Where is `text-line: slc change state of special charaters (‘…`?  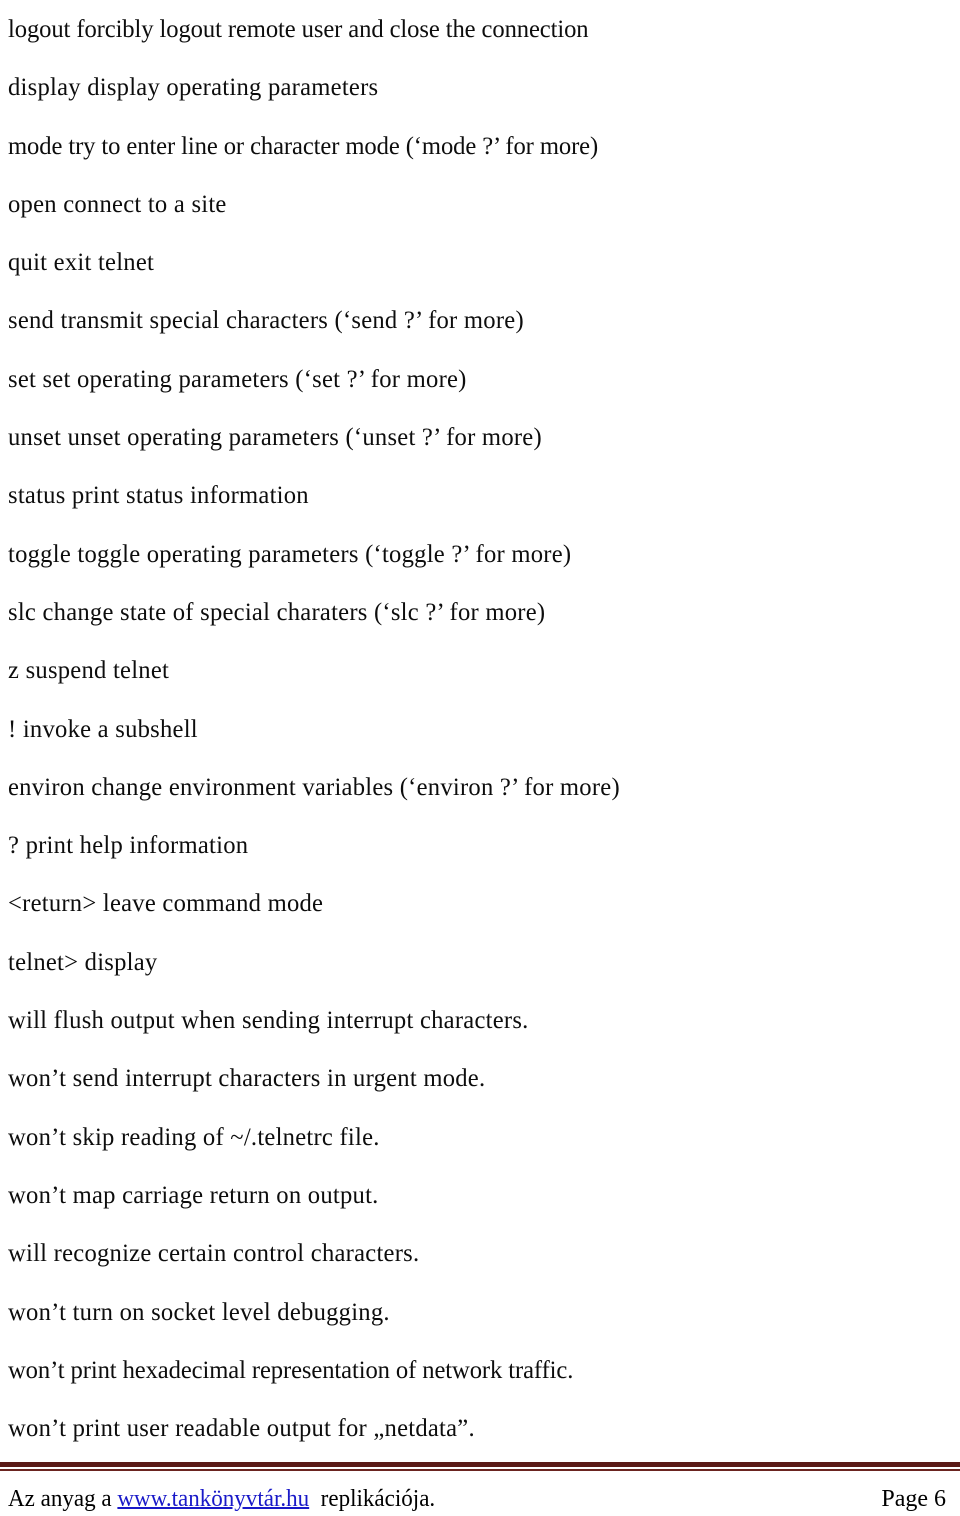 text-line: slc change state of special charaters (‘… is located at coordinates (277, 611).